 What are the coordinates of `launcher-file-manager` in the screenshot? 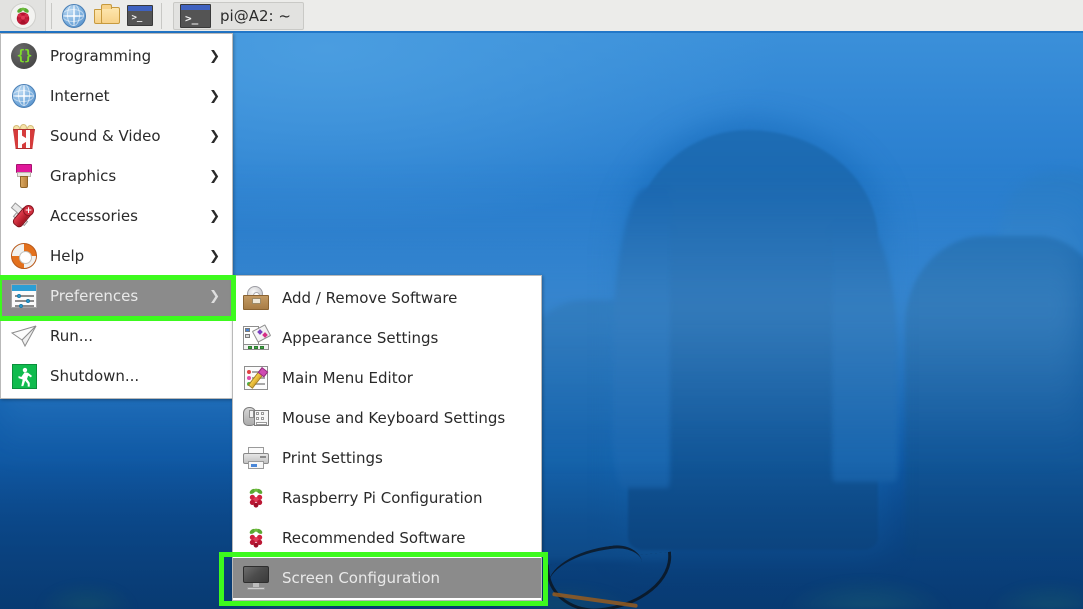 It's located at (106, 15).